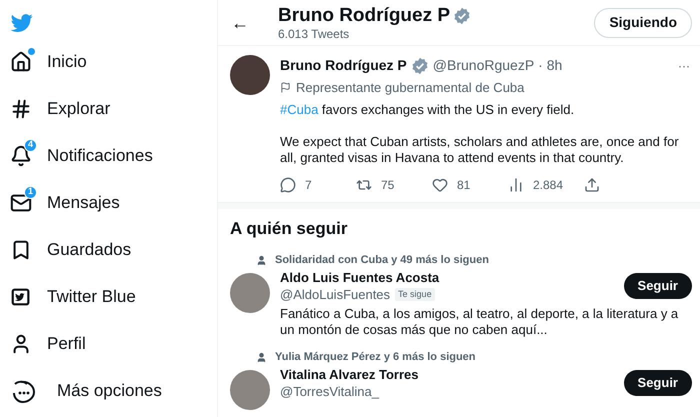  Describe the element at coordinates (285, 88) in the screenshot. I see `flag-icon` at that location.